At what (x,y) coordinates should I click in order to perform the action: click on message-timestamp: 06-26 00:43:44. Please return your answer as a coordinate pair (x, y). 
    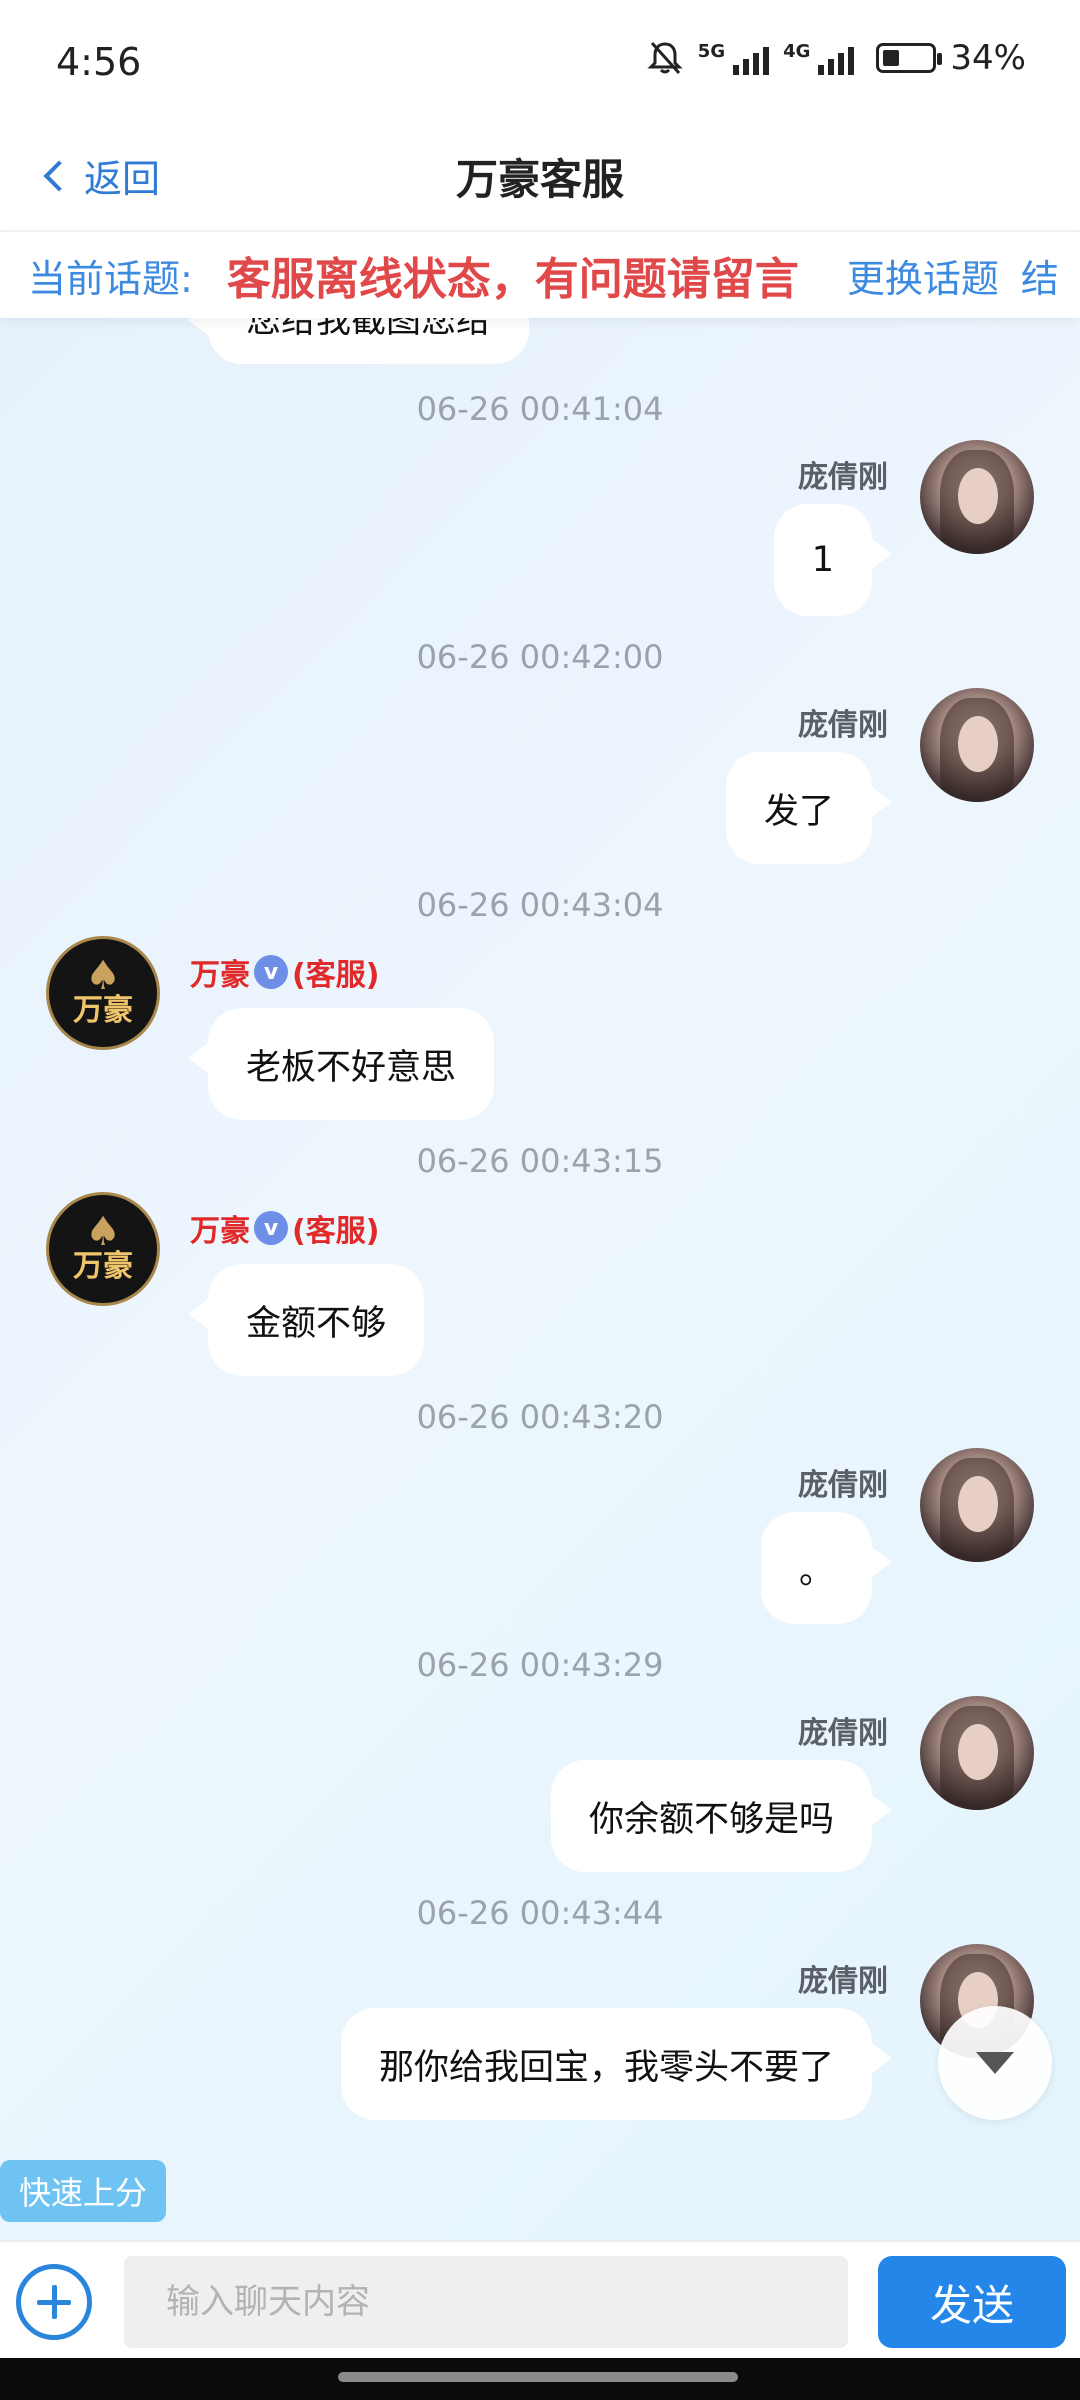
    Looking at the image, I should click on (540, 1913).